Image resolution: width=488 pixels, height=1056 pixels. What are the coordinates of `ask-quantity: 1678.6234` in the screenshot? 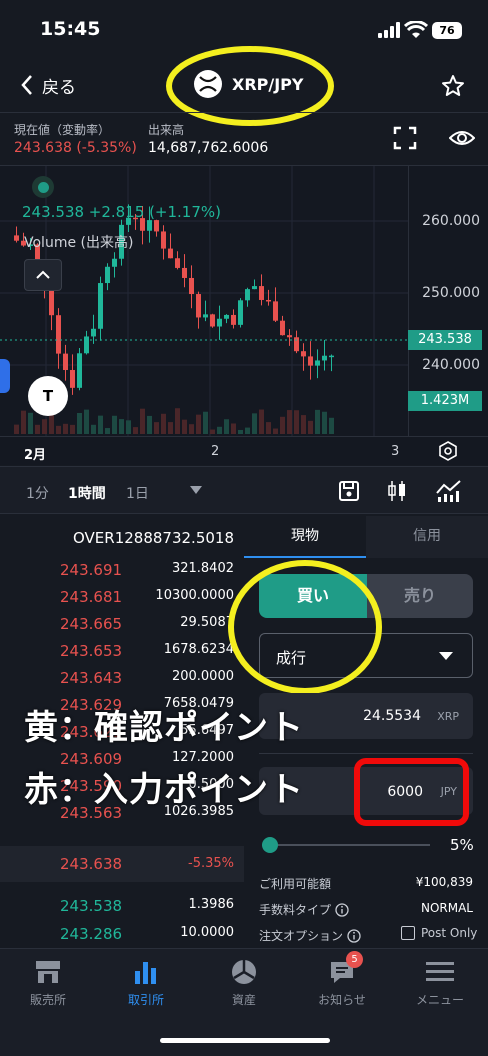 It's located at (198, 649).